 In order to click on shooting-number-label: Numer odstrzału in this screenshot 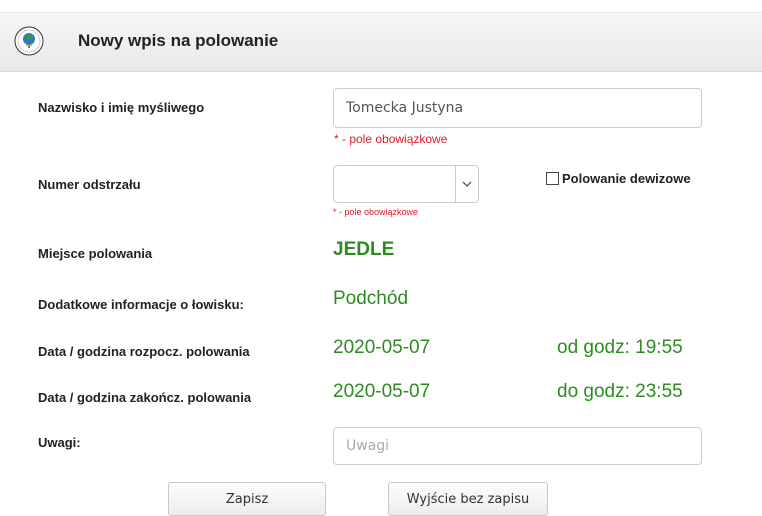, I will do `click(89, 184)`.